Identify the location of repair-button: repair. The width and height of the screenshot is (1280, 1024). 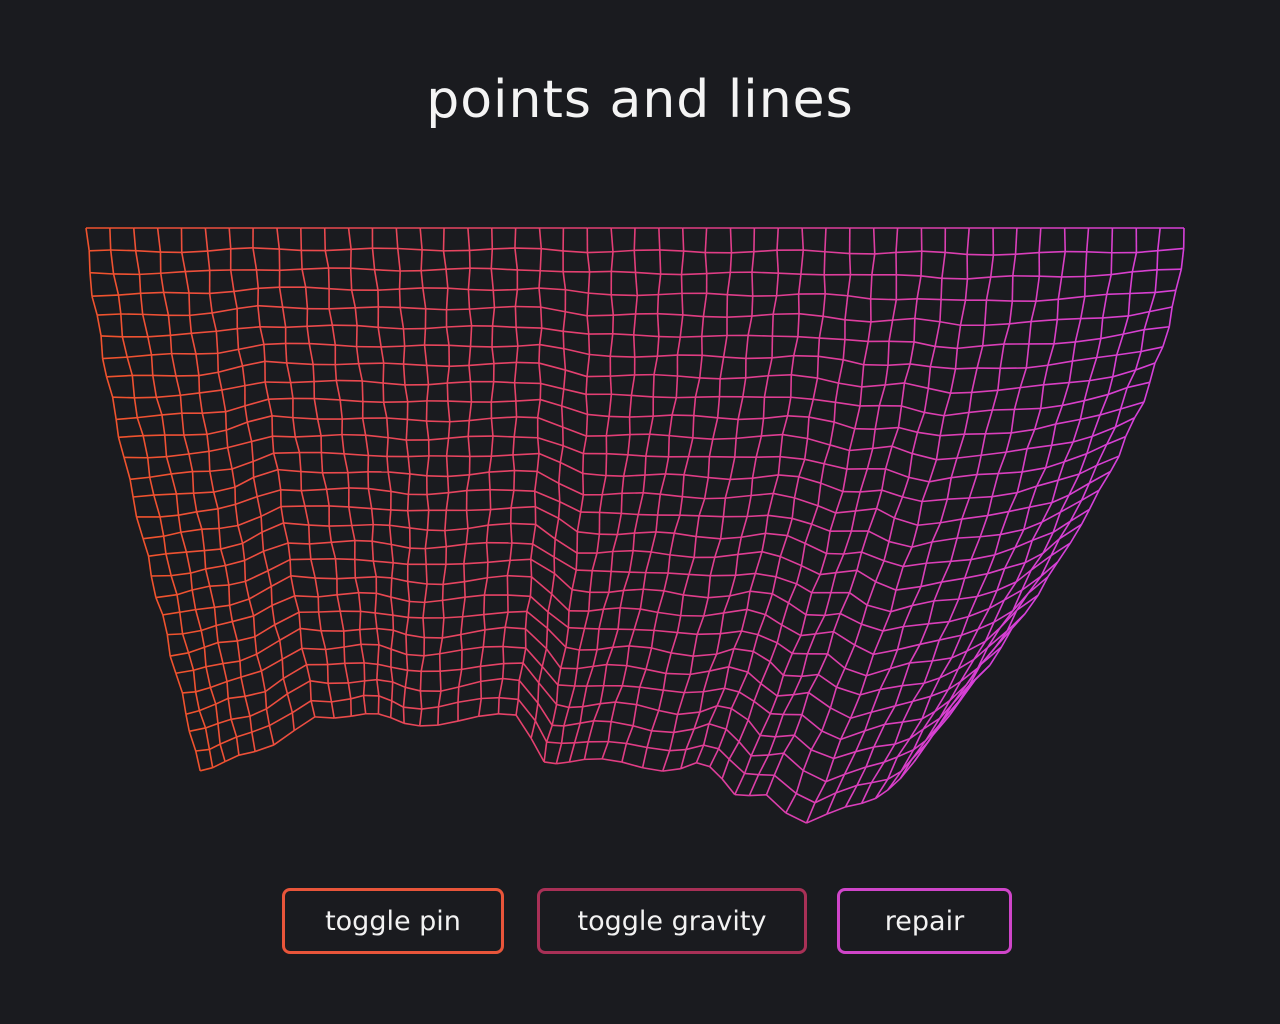
(924, 921).